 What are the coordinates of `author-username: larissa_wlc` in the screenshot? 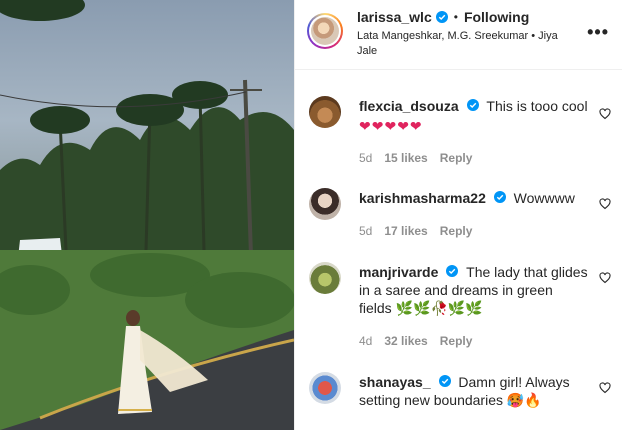 It's located at (394, 17).